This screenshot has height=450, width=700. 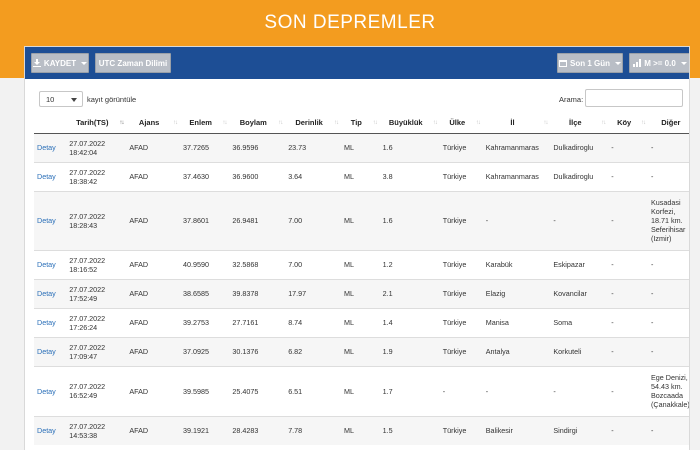 I want to click on save-button: KAYDET, so click(x=60, y=63).